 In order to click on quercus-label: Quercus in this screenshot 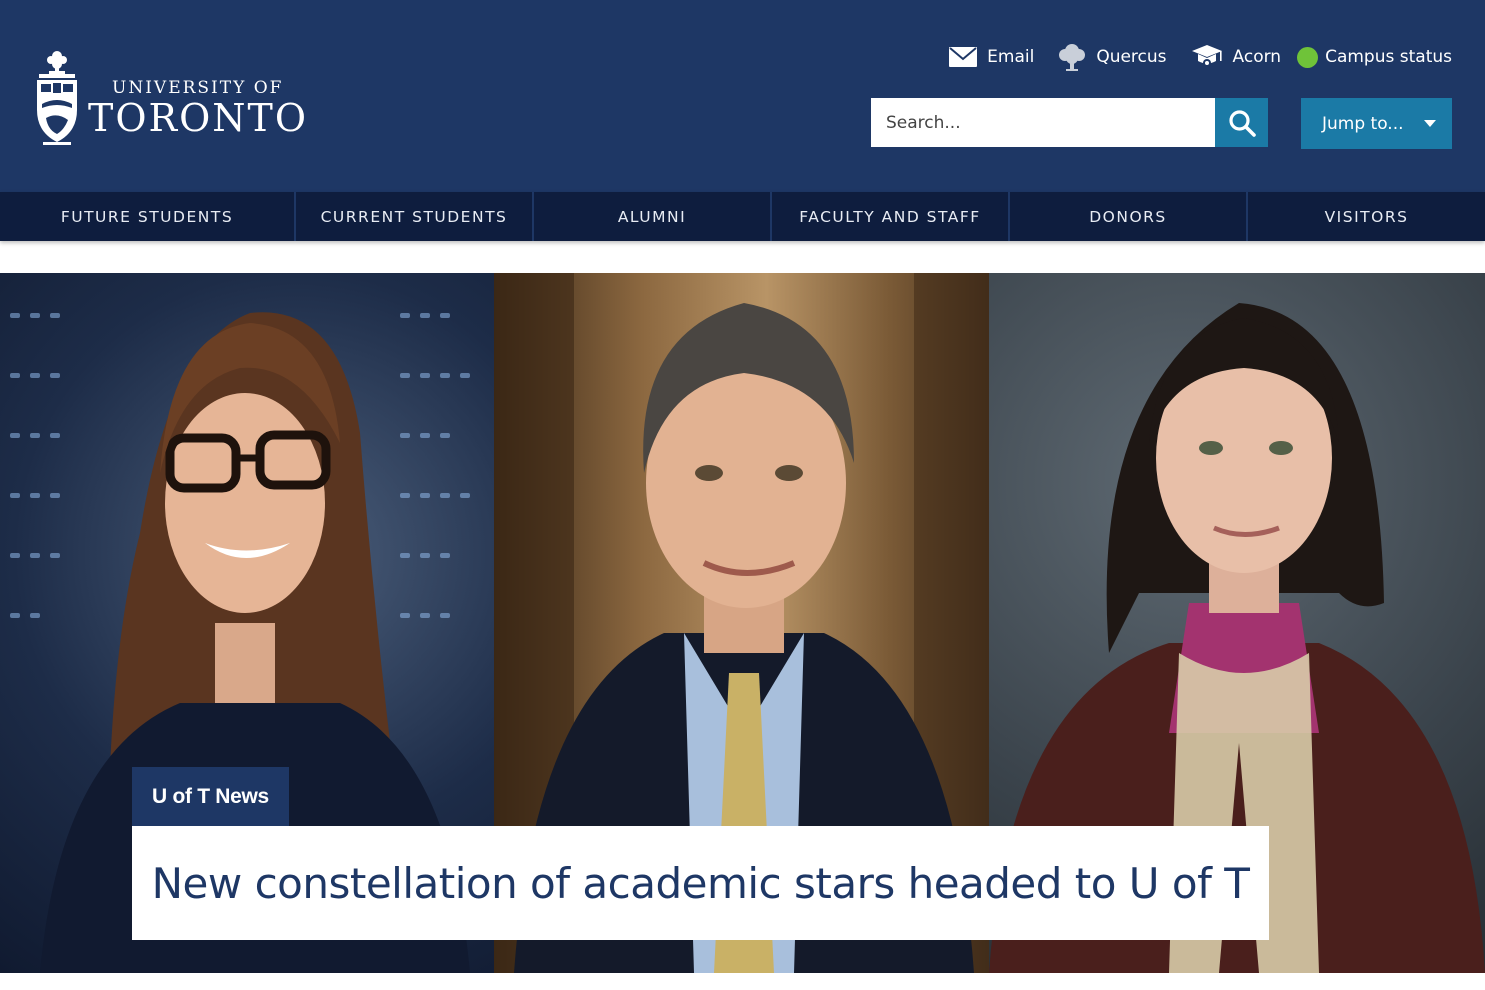, I will do `click(1131, 57)`.